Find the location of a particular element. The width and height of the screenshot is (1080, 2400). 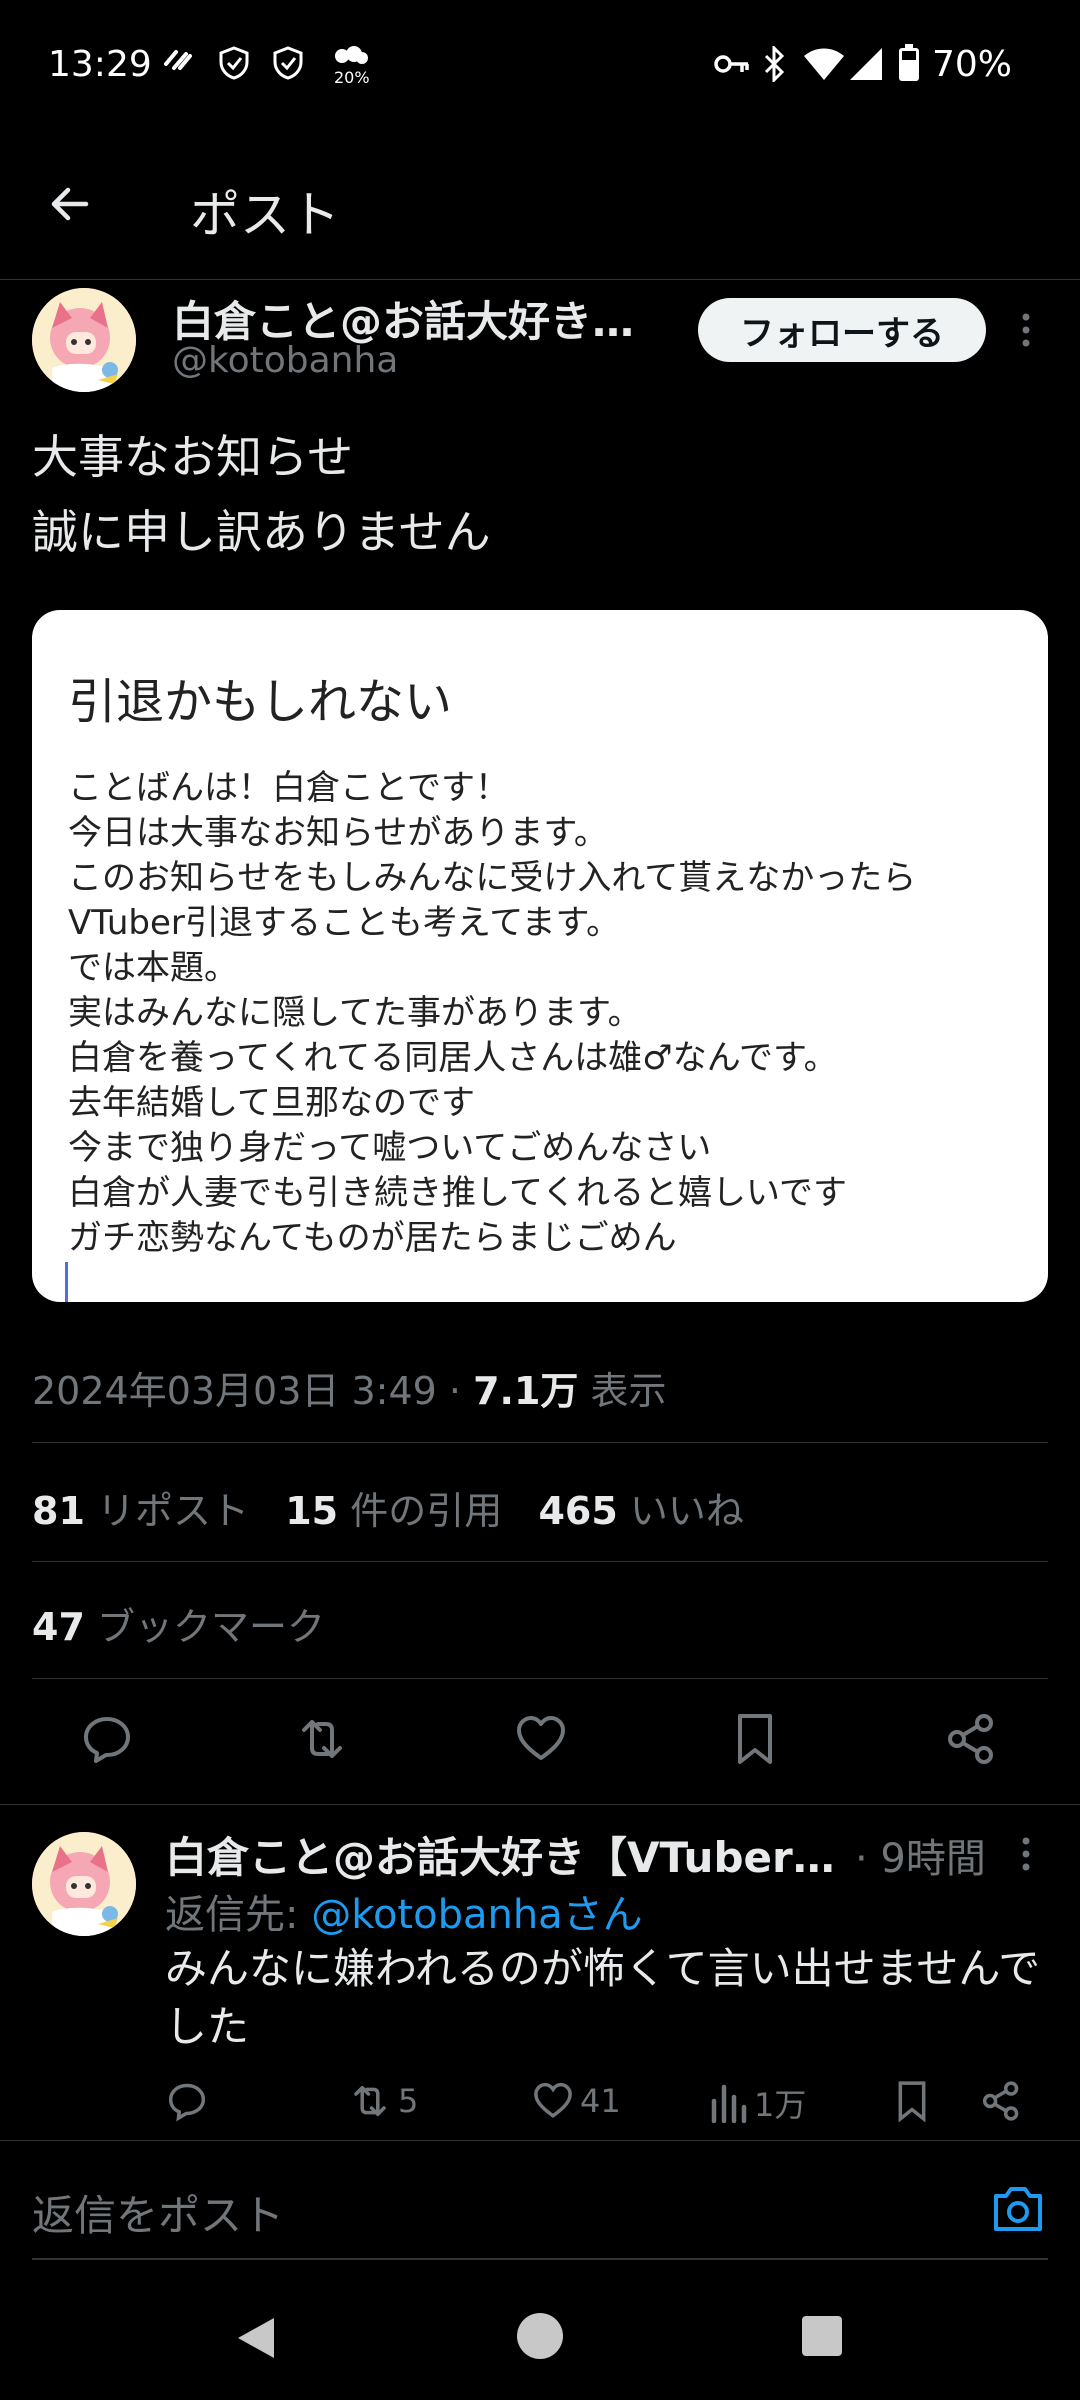

reply-share-button is located at coordinates (1001, 2101).